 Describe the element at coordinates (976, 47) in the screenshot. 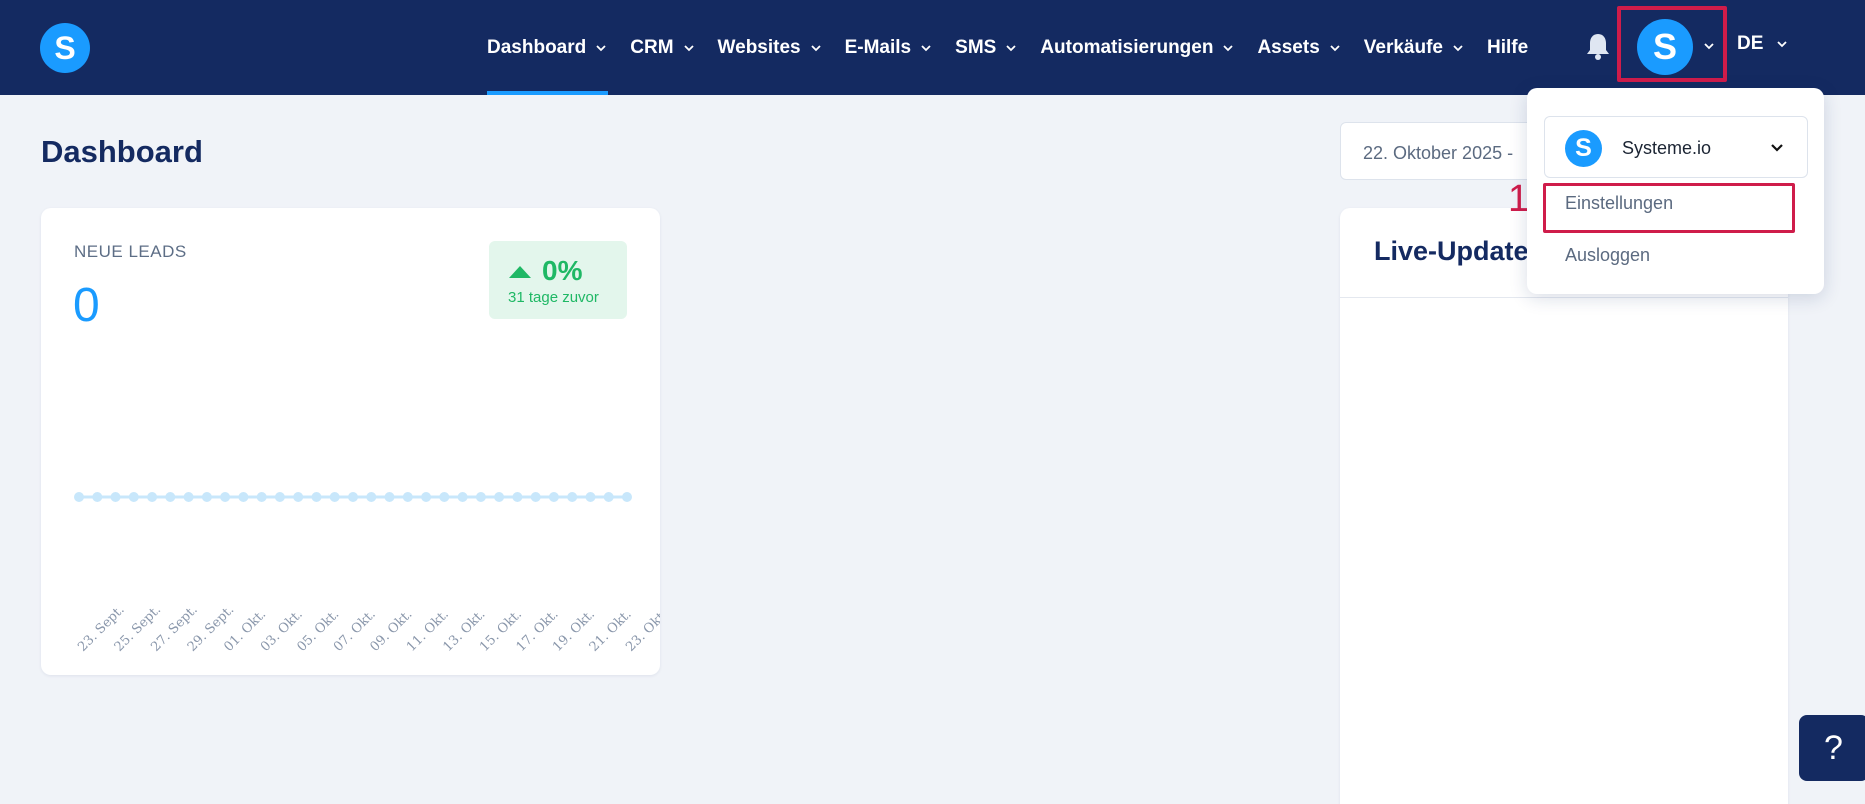

I see `nav-sms-label: SMS` at that location.